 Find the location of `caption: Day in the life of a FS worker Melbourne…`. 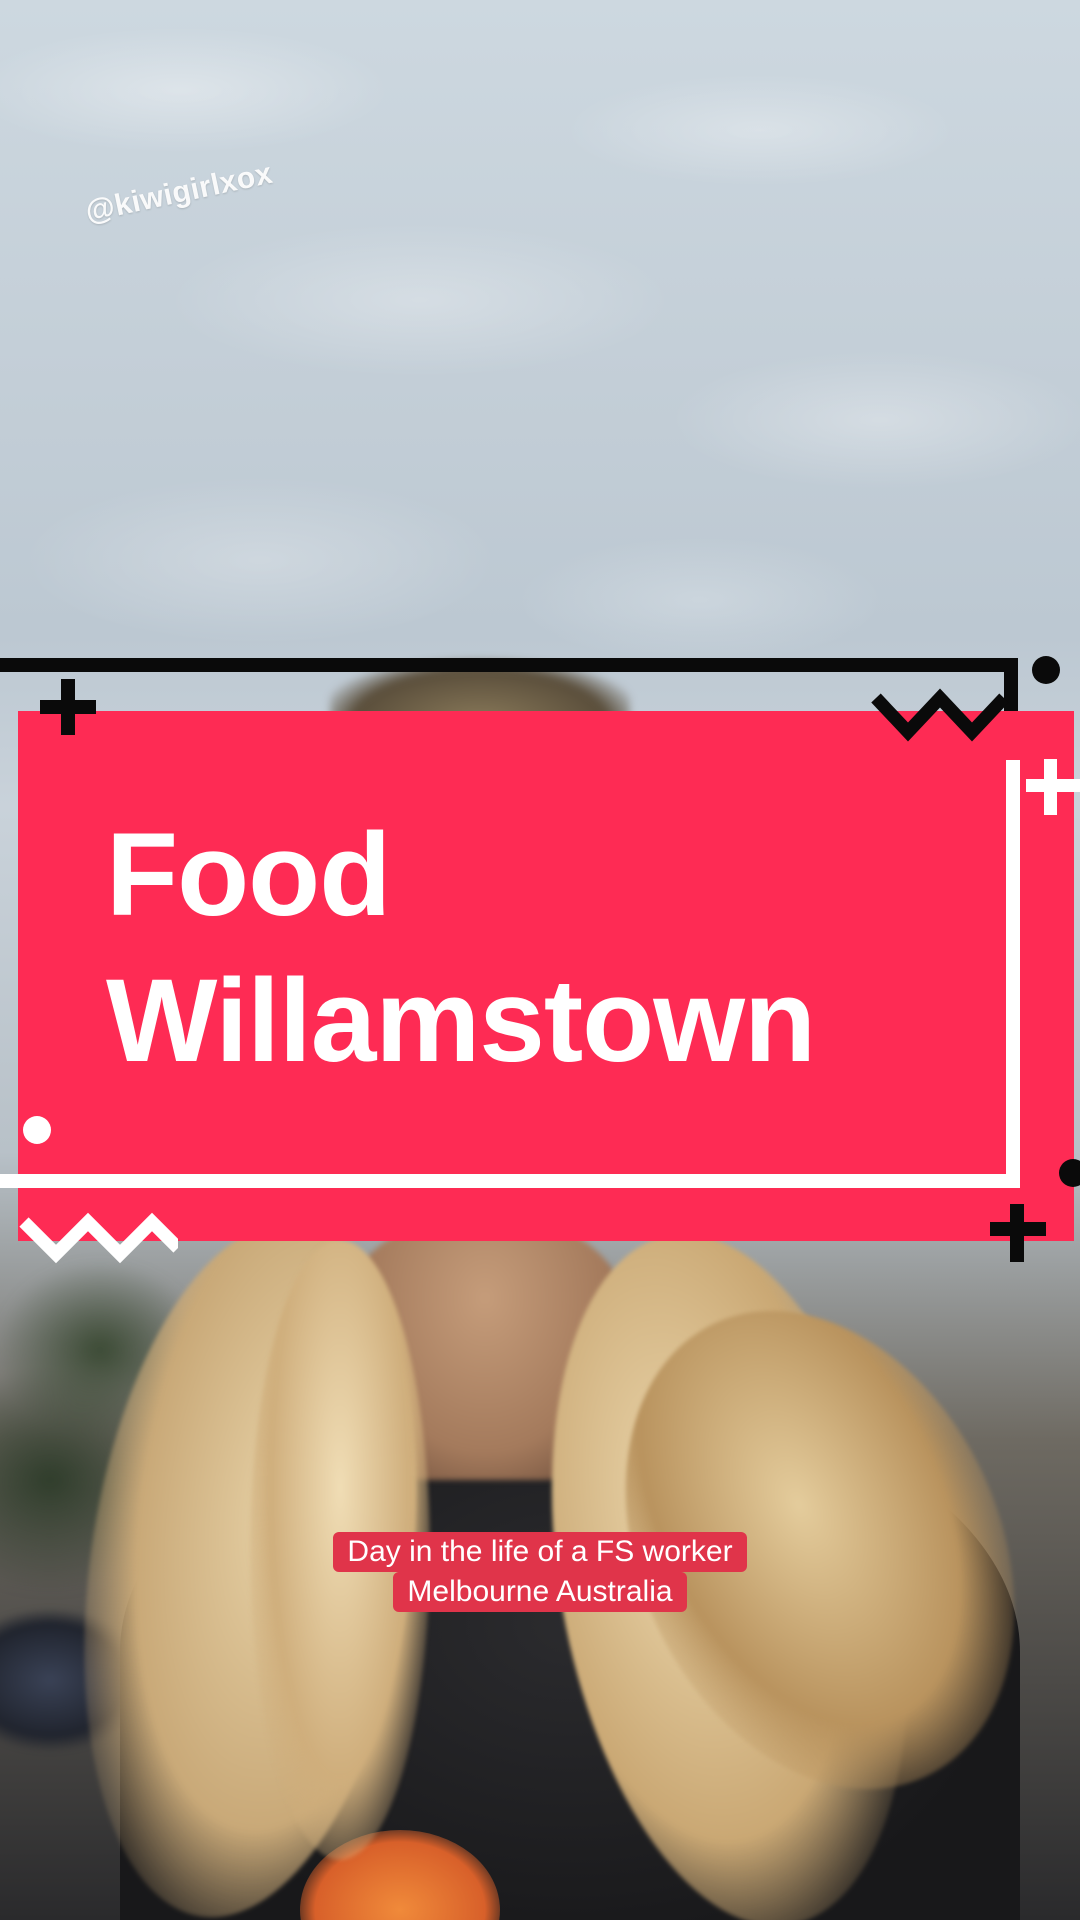

caption: Day in the life of a FS worker Melbourne… is located at coordinates (540, 1572).